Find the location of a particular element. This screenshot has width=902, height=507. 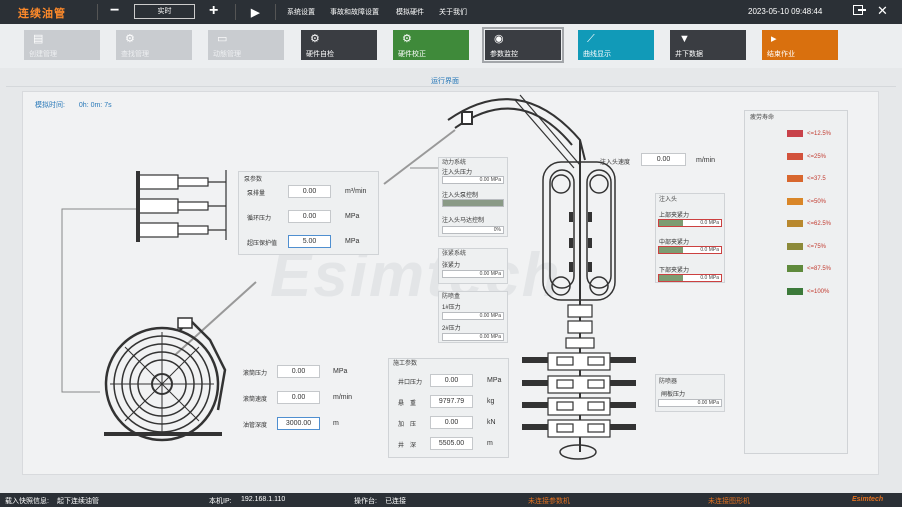

pump-unit: m³/min is located at coordinates (356, 191).